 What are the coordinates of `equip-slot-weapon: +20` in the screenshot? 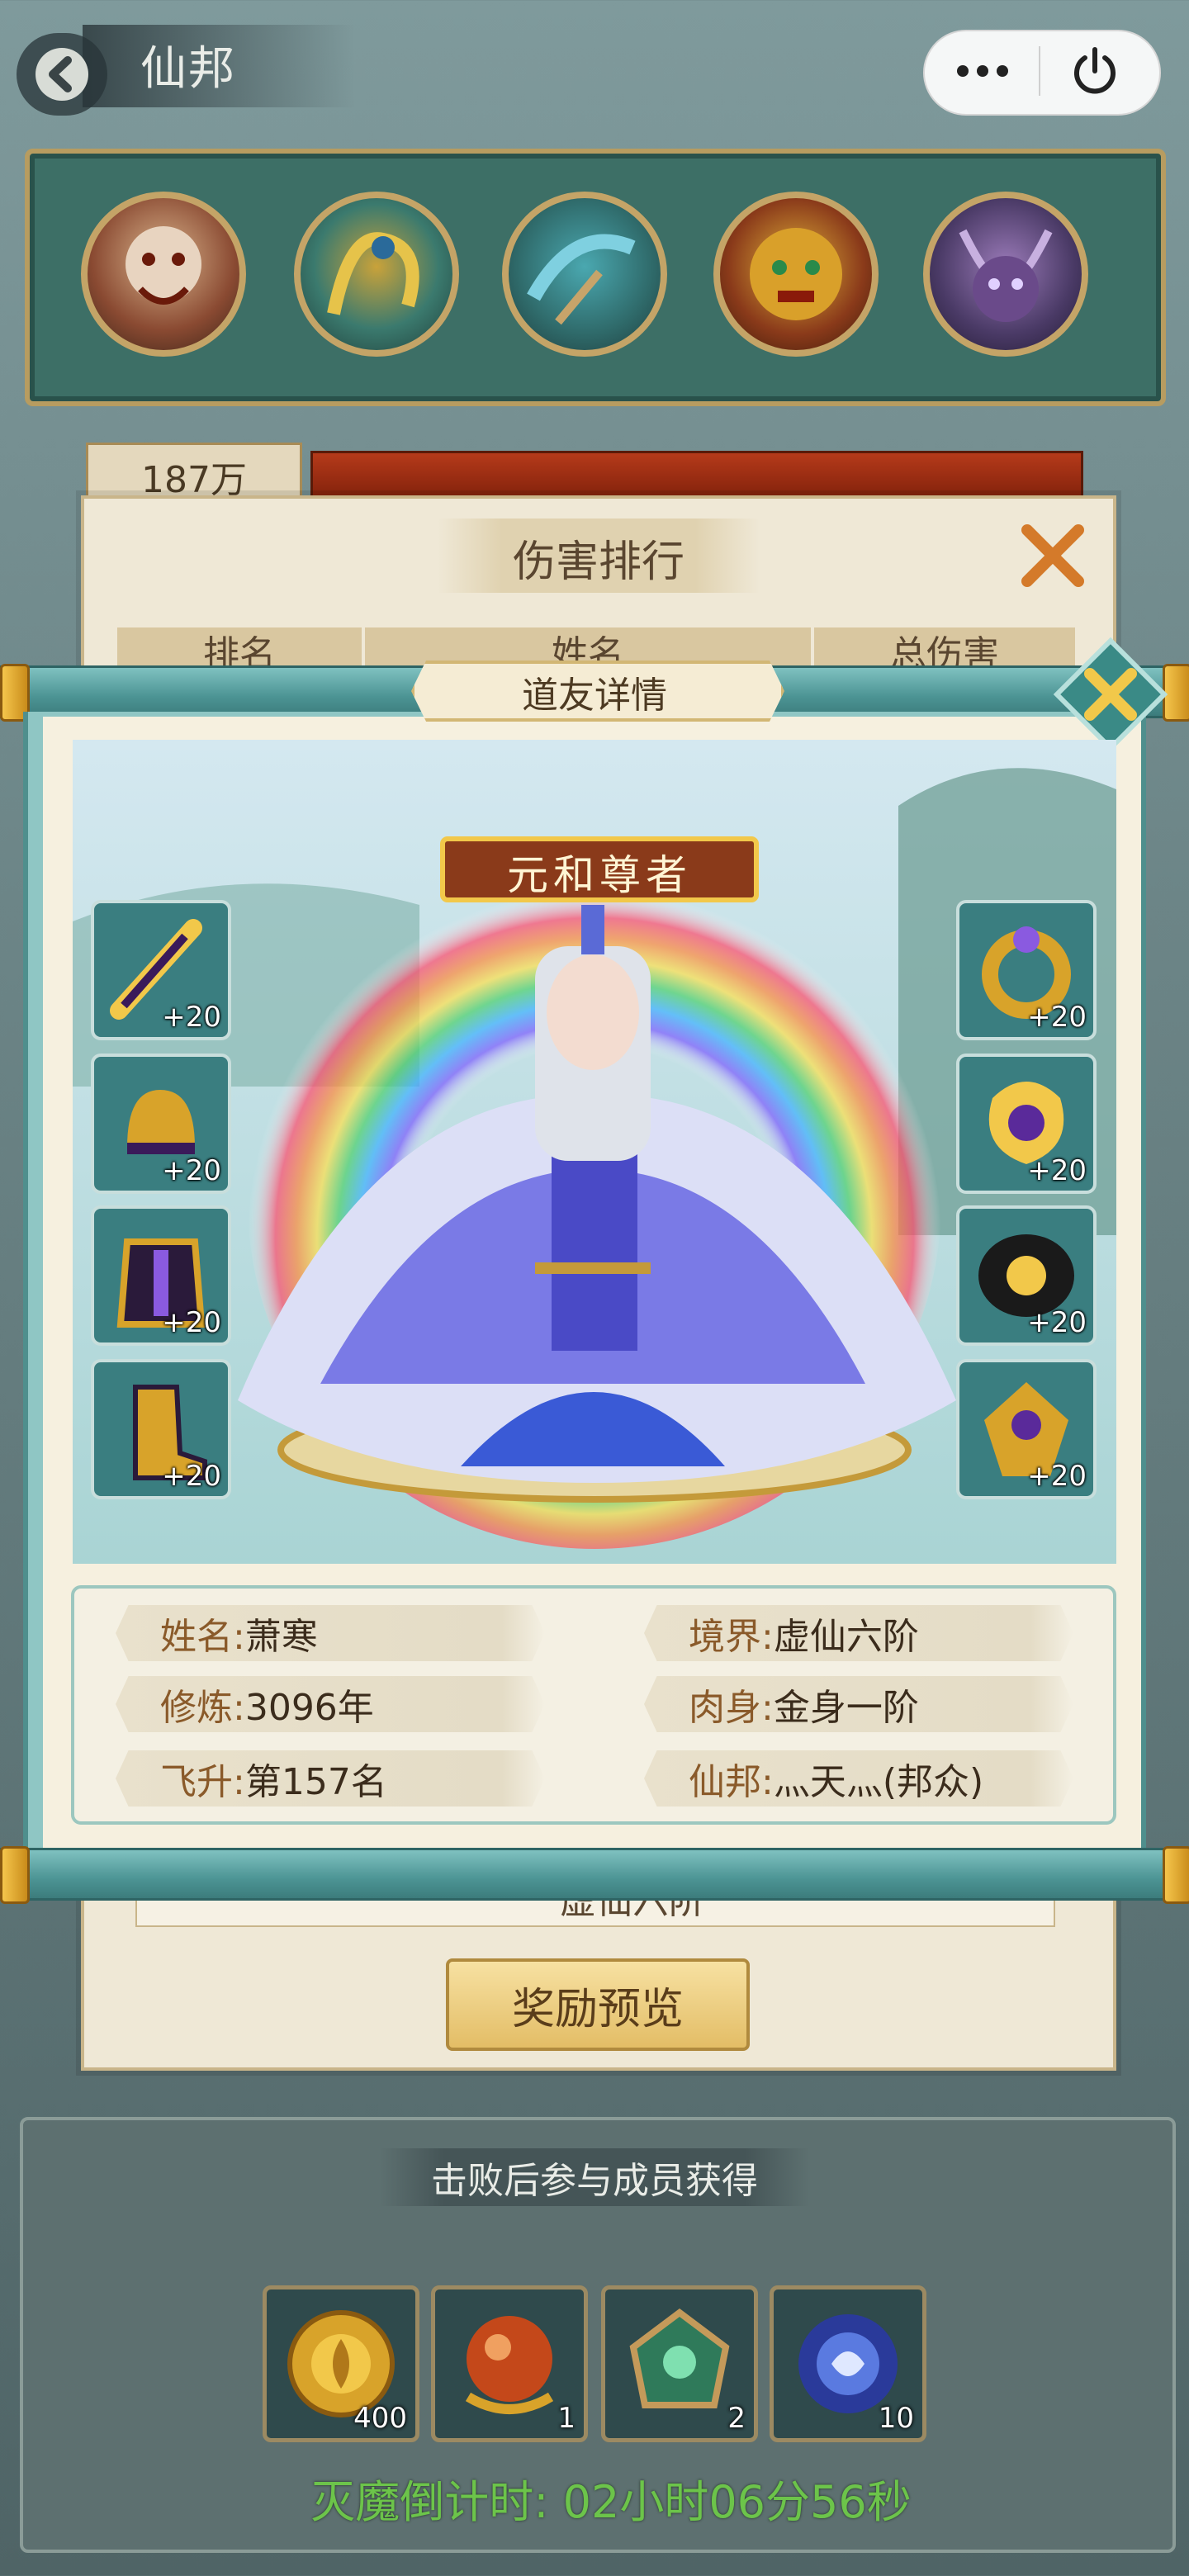 It's located at (161, 970).